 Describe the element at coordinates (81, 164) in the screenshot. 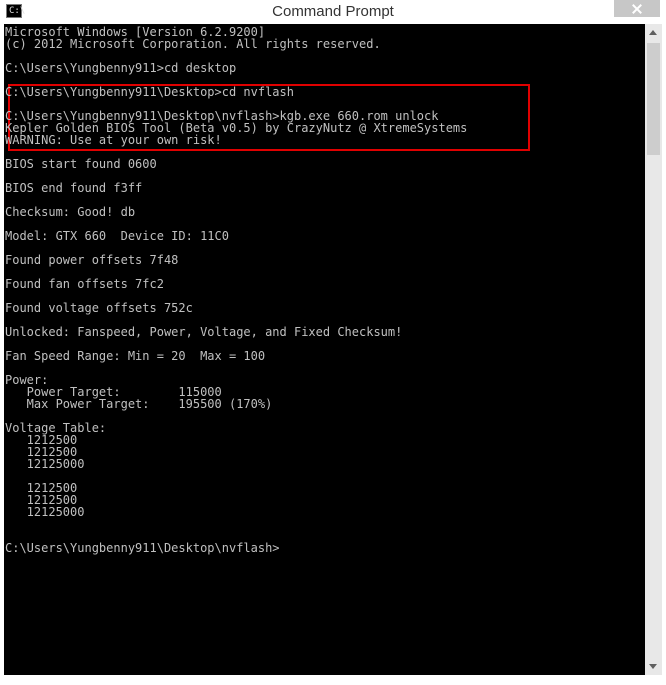

I see `console-line: BIOS start found 0600` at that location.